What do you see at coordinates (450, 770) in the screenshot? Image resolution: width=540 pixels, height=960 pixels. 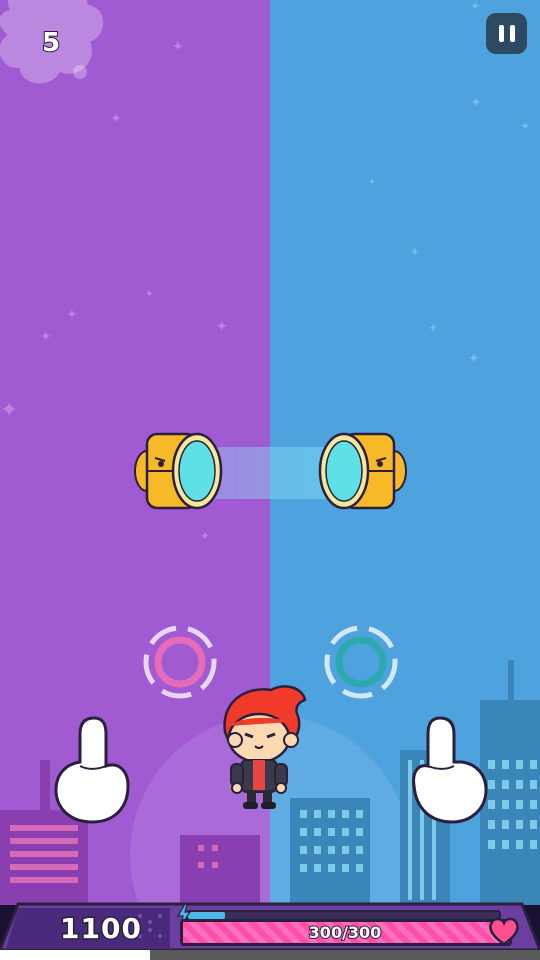 I see `right-tap-hand-icon` at bounding box center [450, 770].